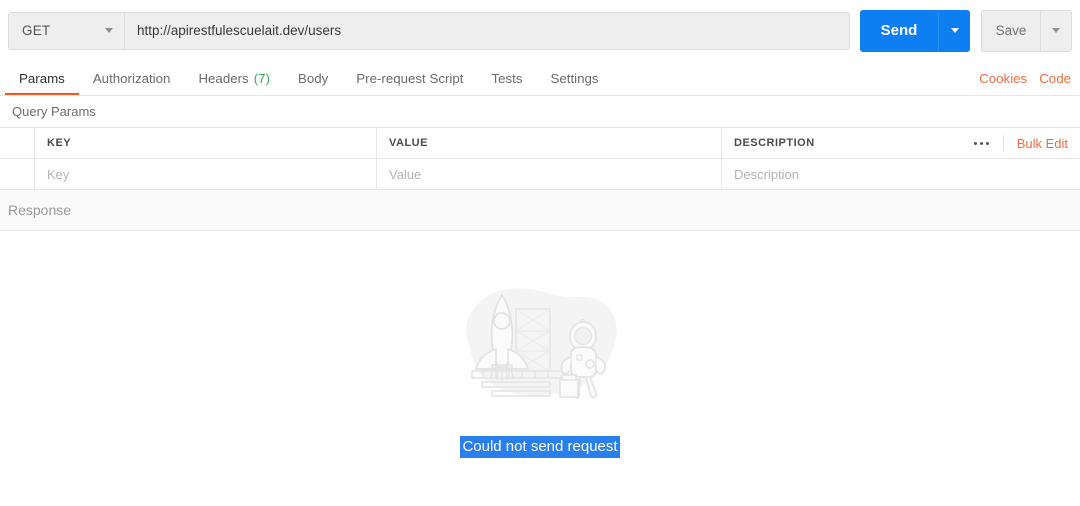 This screenshot has width=1080, height=506. Describe the element at coordinates (1003, 78) in the screenshot. I see `cookies-link: Cookies` at that location.